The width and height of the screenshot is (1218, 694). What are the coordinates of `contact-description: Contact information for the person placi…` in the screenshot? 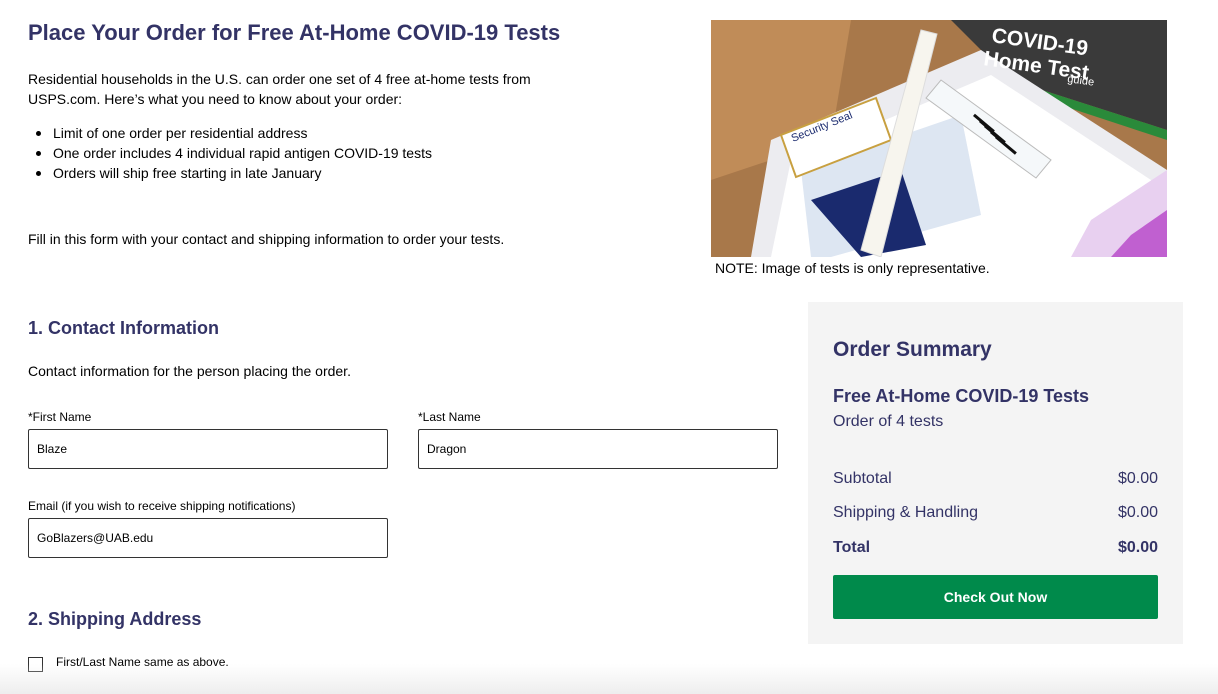 It's located at (189, 371).